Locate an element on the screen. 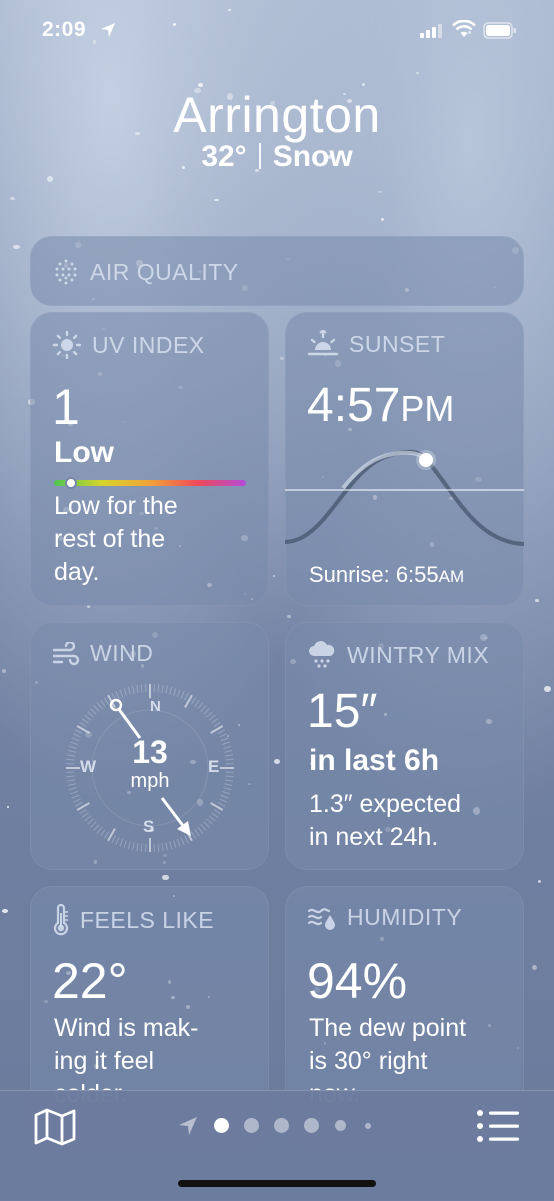  feels-like-title: FEELS LIKE is located at coordinates (147, 920).